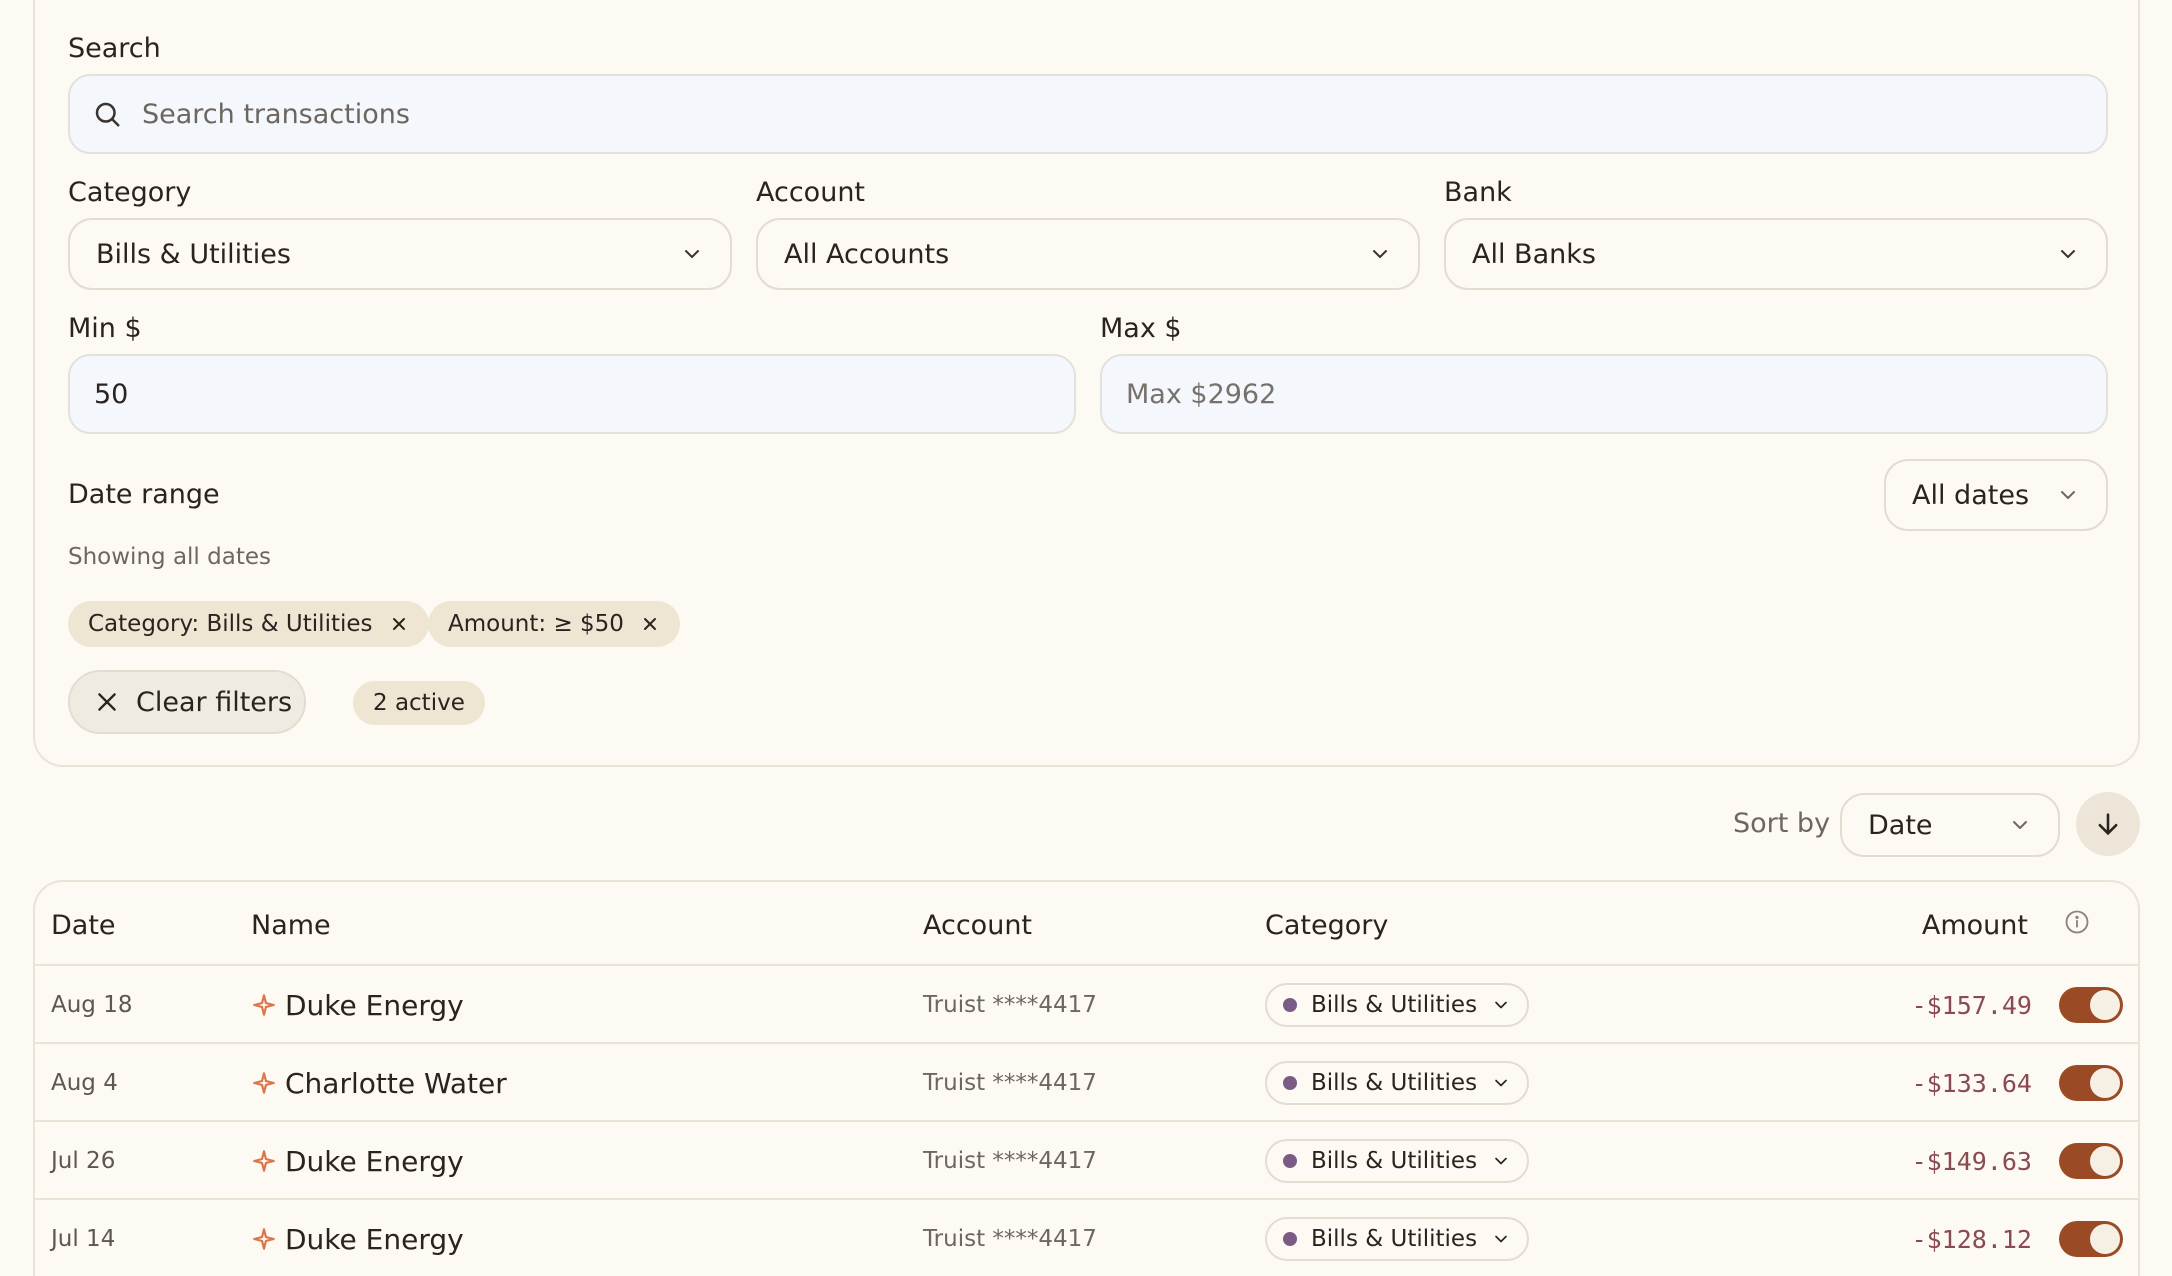 The image size is (2172, 1276). What do you see at coordinates (84, 1083) in the screenshot?
I see `row-date: Aug 4` at bounding box center [84, 1083].